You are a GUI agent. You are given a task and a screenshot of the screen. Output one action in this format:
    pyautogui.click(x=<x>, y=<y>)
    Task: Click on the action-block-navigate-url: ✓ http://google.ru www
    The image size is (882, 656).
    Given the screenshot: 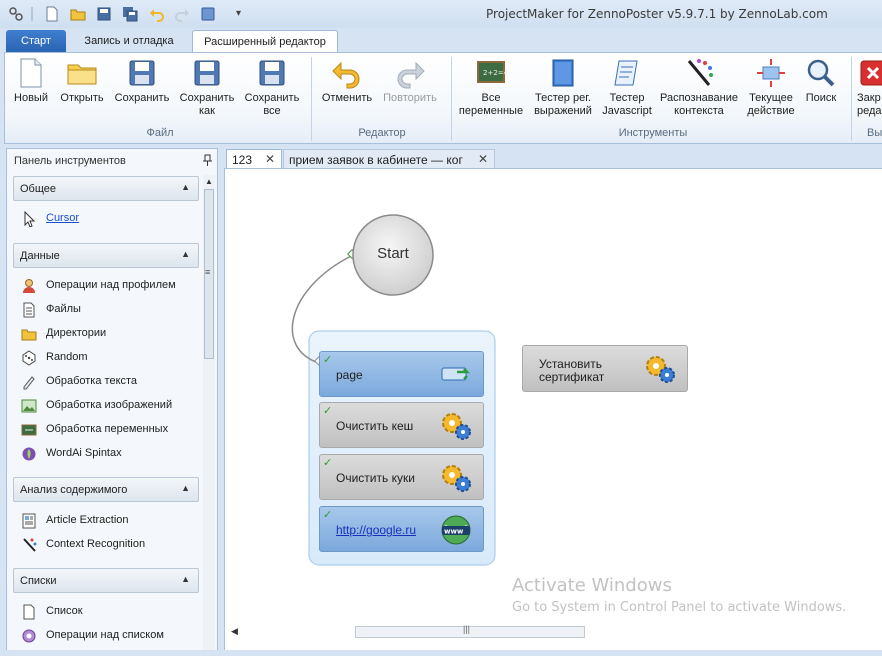 What is the action you would take?
    pyautogui.click(x=401, y=529)
    